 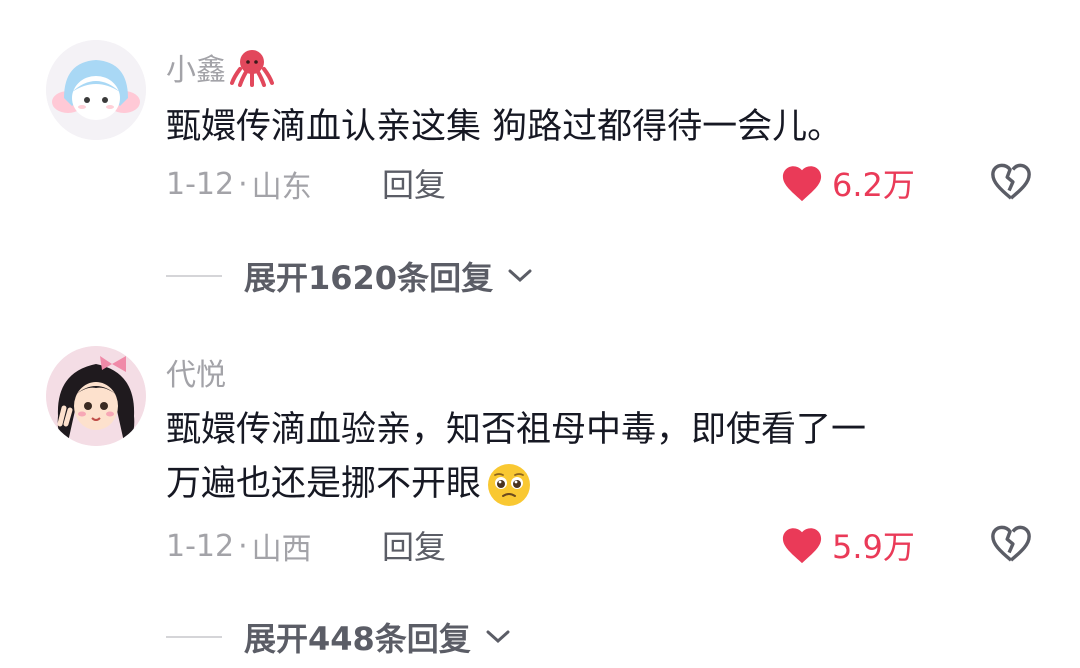 What do you see at coordinates (220, 67) in the screenshot?
I see `username: 小鑫` at bounding box center [220, 67].